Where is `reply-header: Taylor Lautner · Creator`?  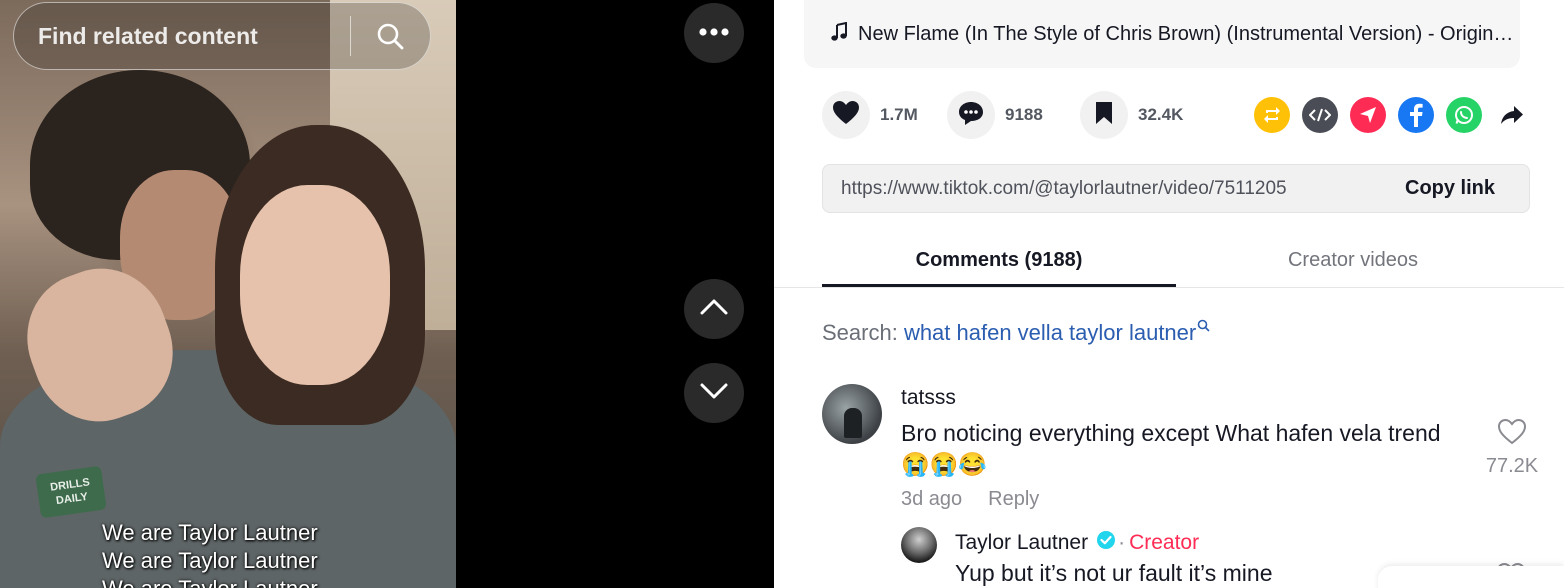 reply-header: Taylor Lautner · Creator is located at coordinates (1077, 543).